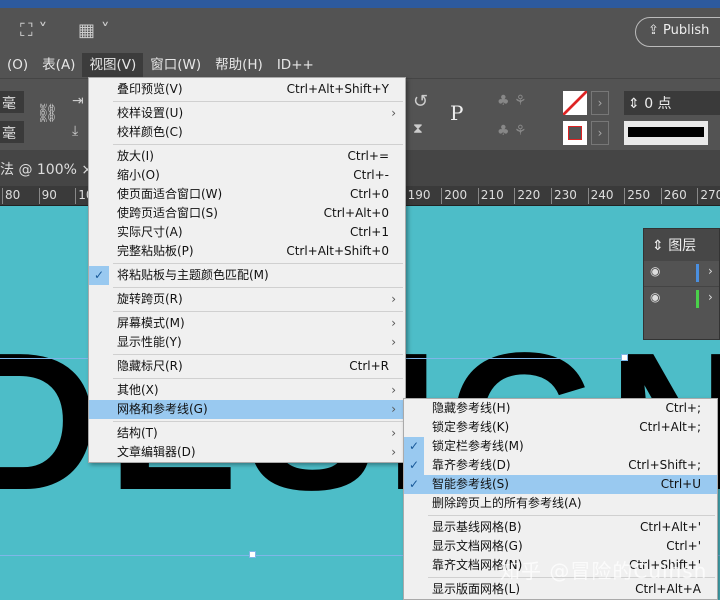 The width and height of the screenshot is (720, 600). Describe the element at coordinates (239, 65) in the screenshot. I see `menu-4: 帮助(H)` at that location.